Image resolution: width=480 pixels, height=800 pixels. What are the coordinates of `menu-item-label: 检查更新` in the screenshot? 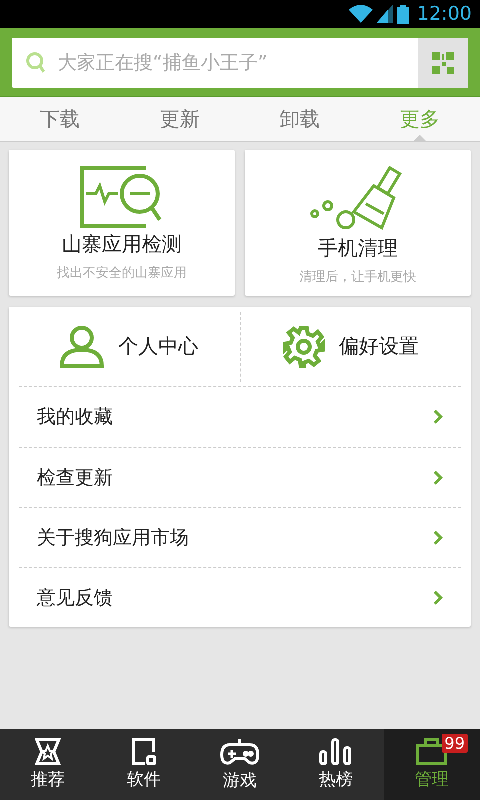 It's located at (75, 478).